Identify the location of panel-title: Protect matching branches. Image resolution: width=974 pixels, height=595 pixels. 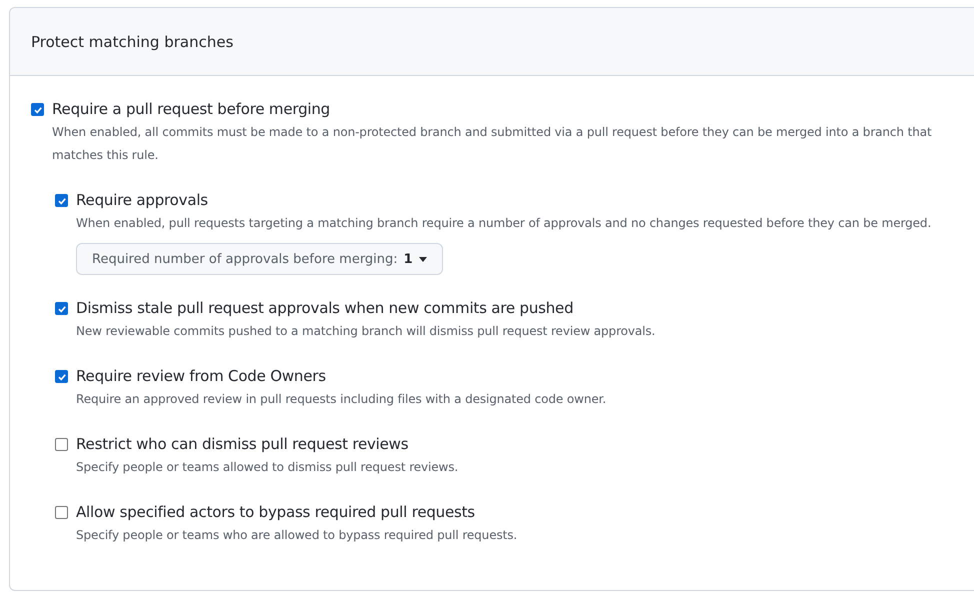
(132, 41).